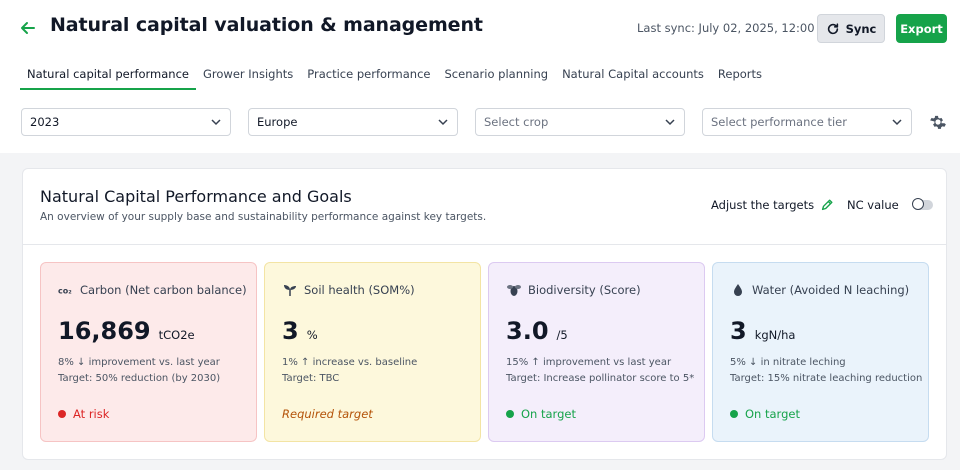 Image resolution: width=960 pixels, height=470 pixels. What do you see at coordinates (104, 331) in the screenshot?
I see `card-value-number: 16,869` at bounding box center [104, 331].